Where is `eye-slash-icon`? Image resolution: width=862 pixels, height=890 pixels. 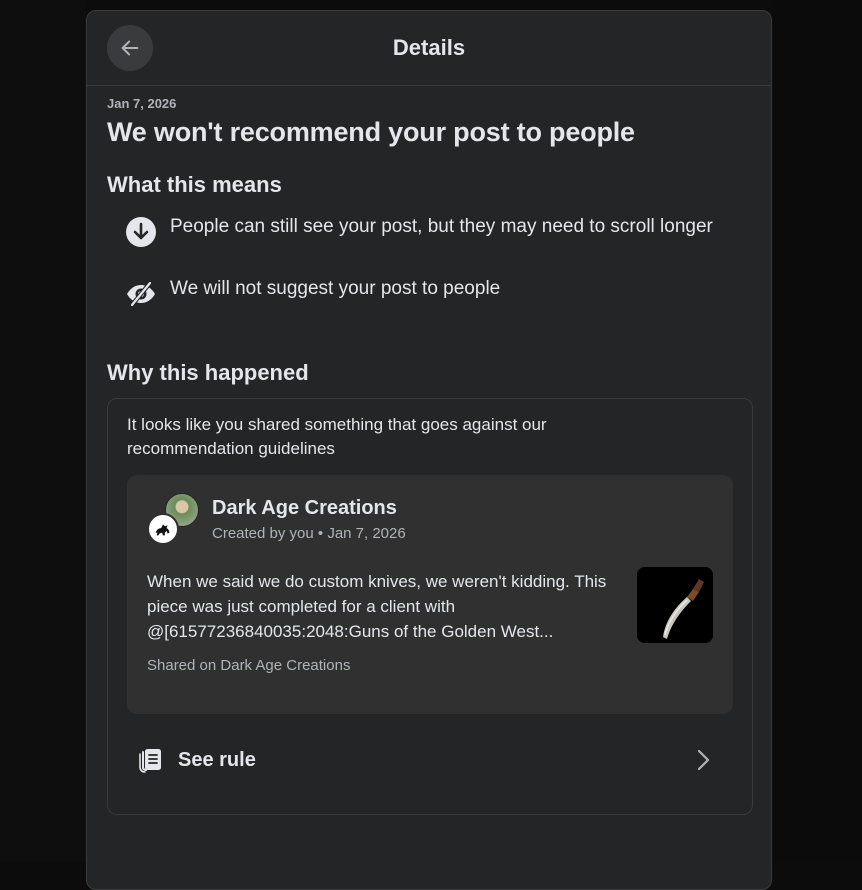
eye-slash-icon is located at coordinates (141, 294).